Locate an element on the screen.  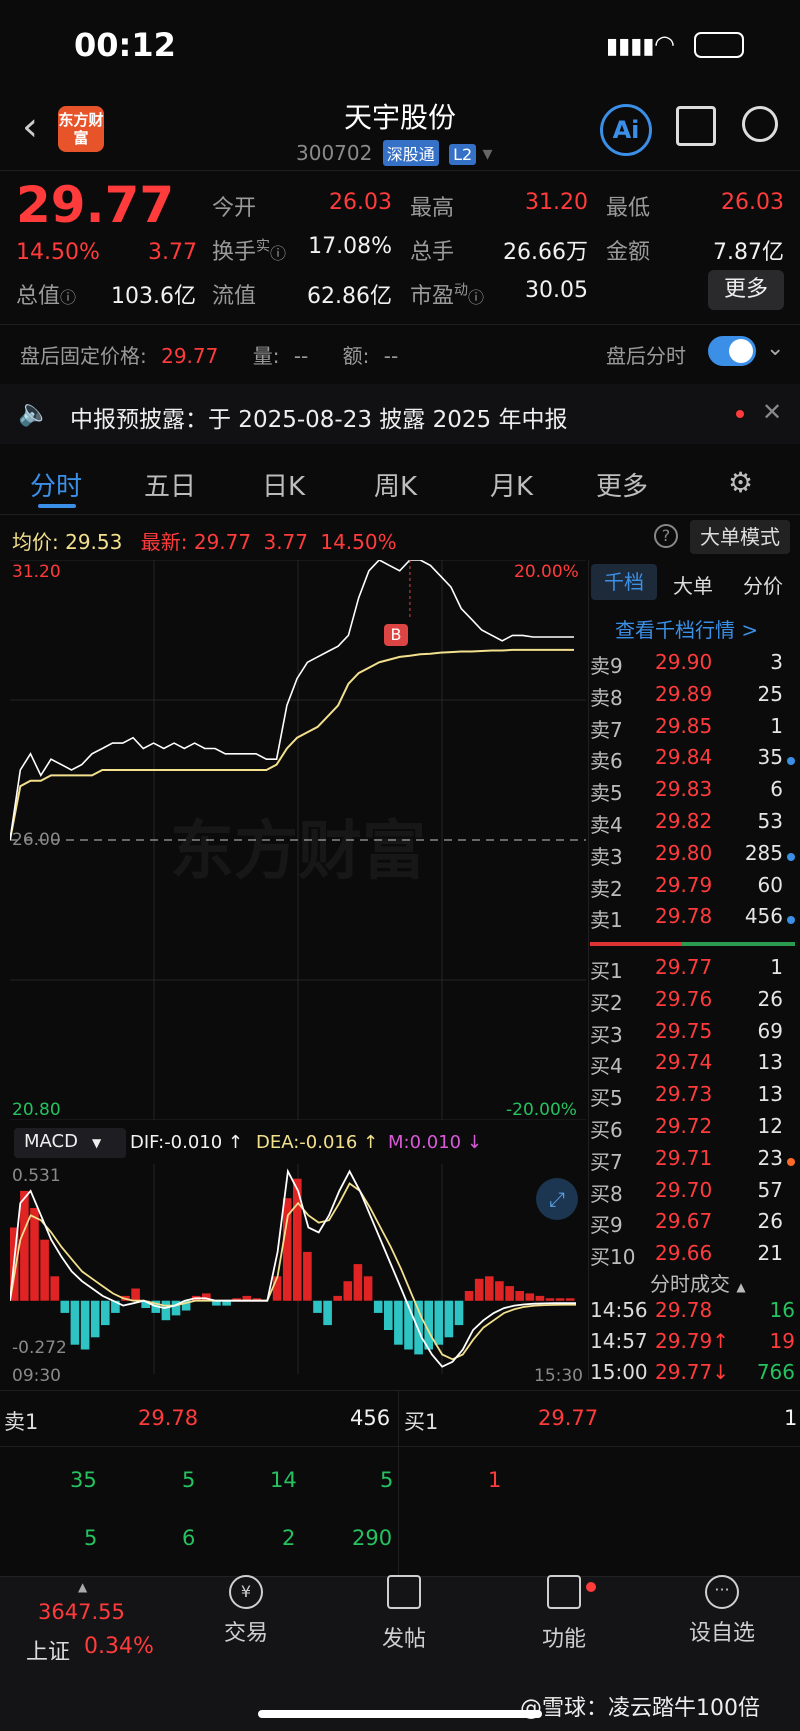
bid-level: 买10 is located at coordinates (613, 1257).